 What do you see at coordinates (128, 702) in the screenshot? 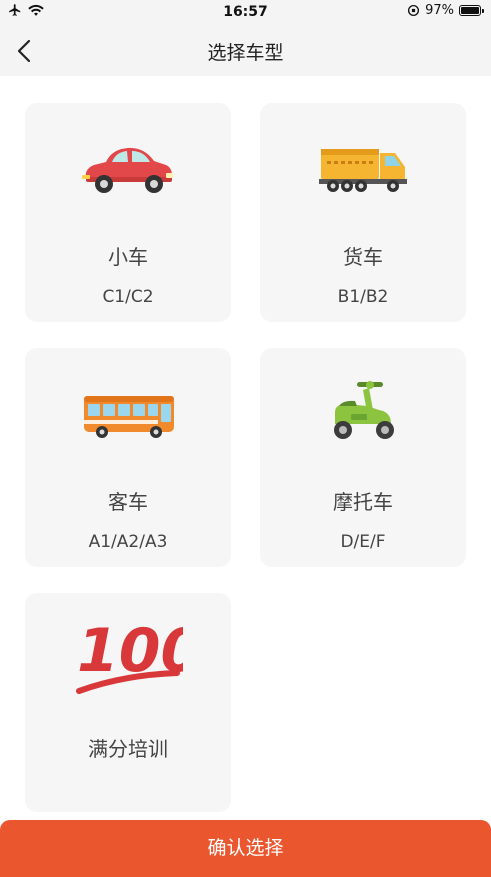
I see `training-card-full-score: 100 满分培训` at bounding box center [128, 702].